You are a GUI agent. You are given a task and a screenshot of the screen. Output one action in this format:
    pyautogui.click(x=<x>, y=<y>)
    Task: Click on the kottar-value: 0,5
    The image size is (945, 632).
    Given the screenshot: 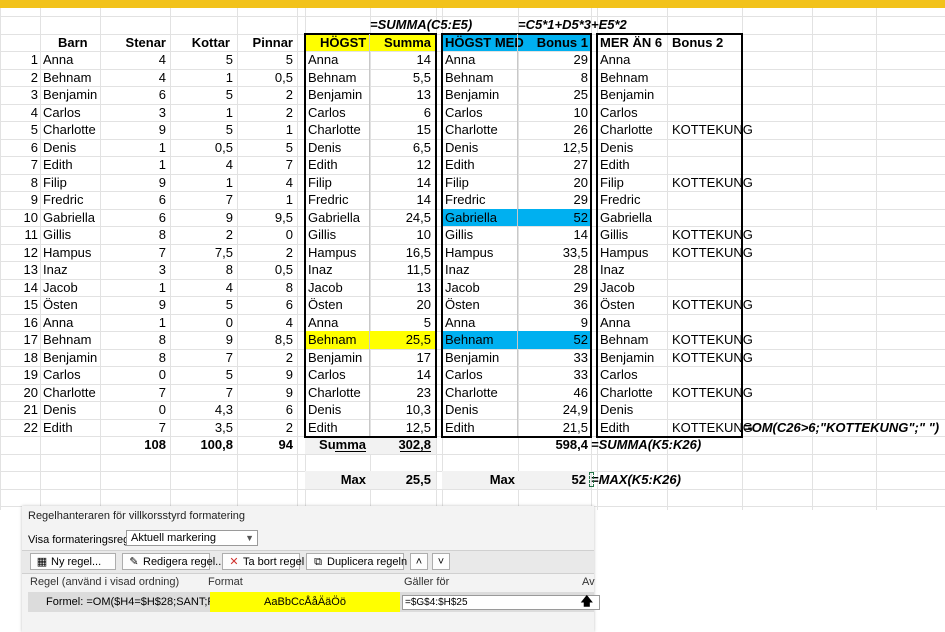 What is the action you would take?
    pyautogui.click(x=201, y=147)
    